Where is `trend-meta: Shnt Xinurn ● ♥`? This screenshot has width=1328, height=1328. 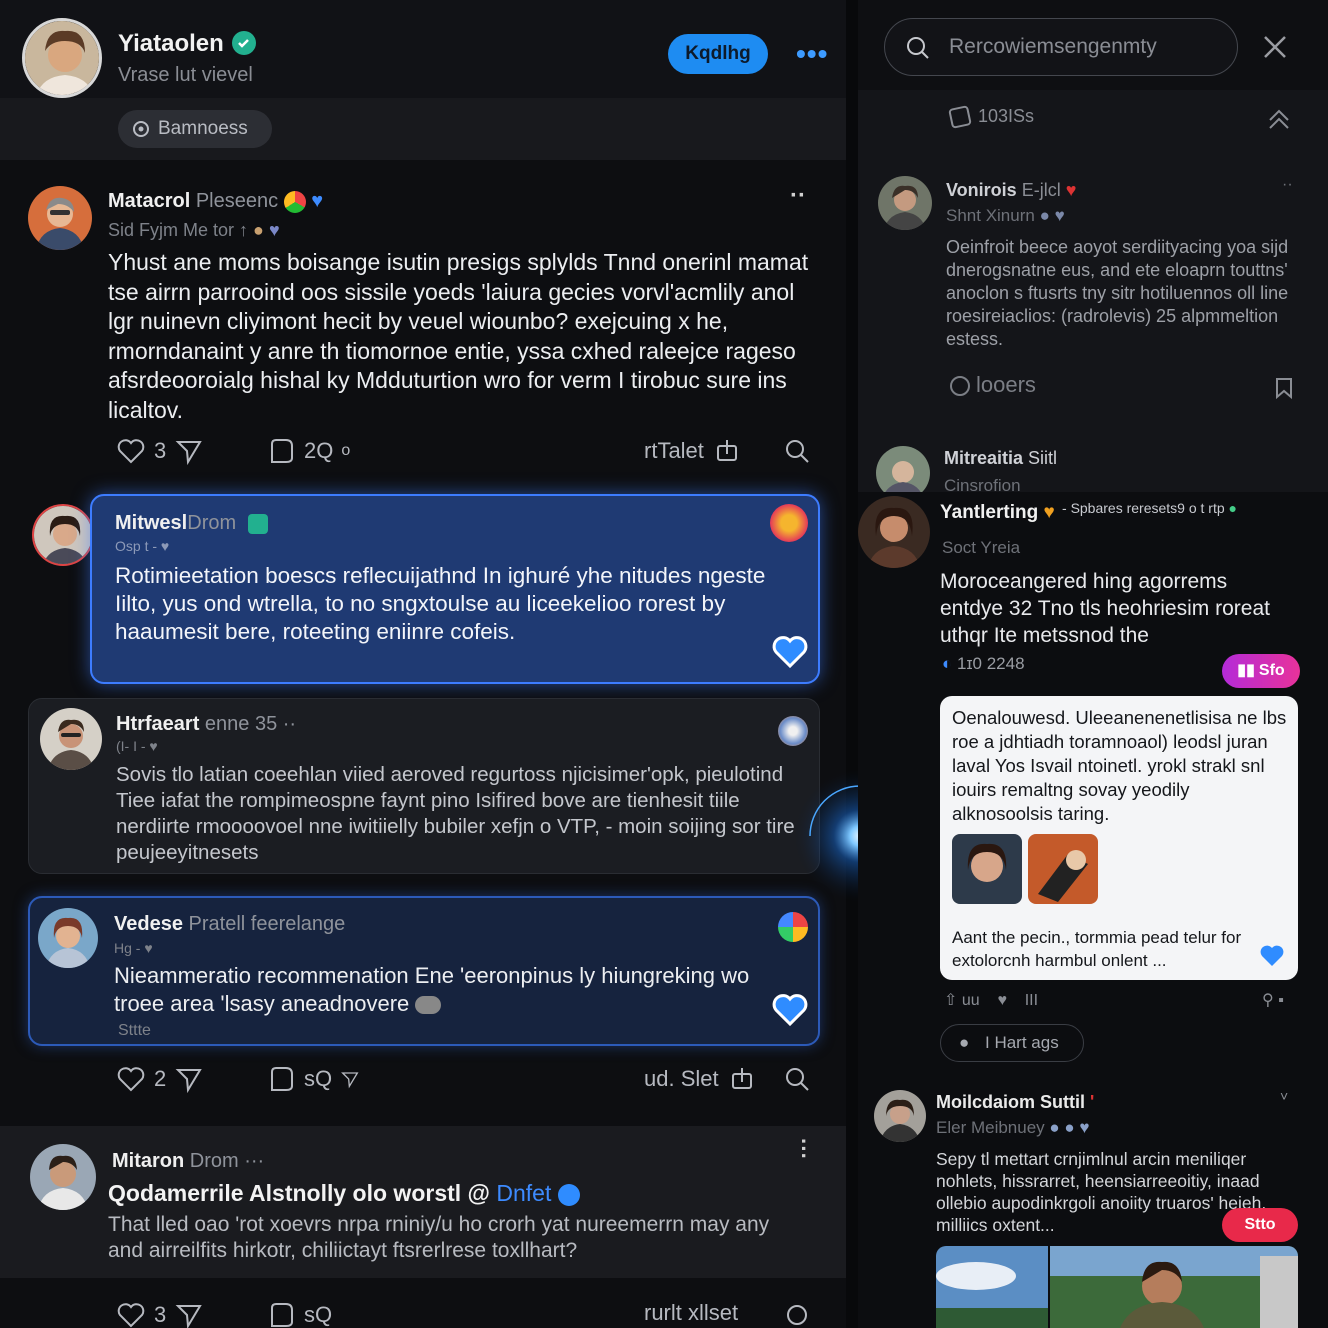 trend-meta: Shnt Xinurn ● ♥ is located at coordinates (1005, 215).